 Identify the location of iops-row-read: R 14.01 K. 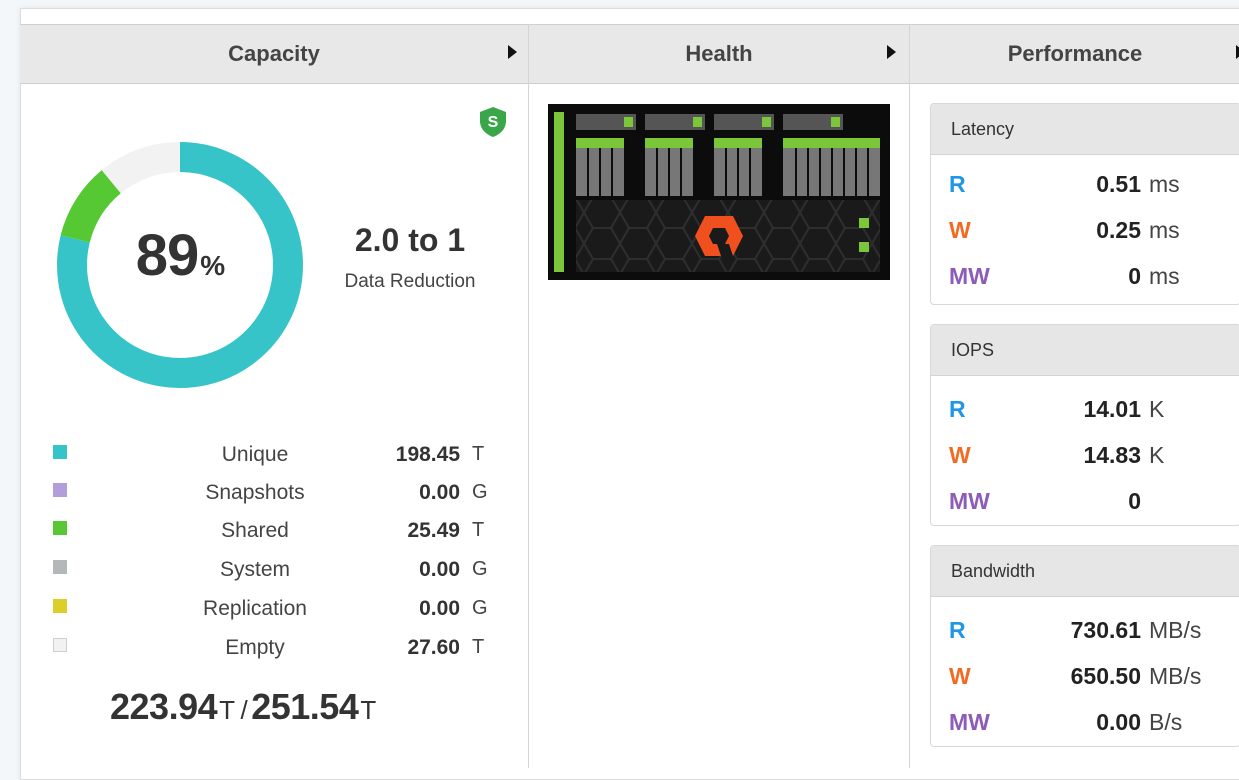
(1085, 409).